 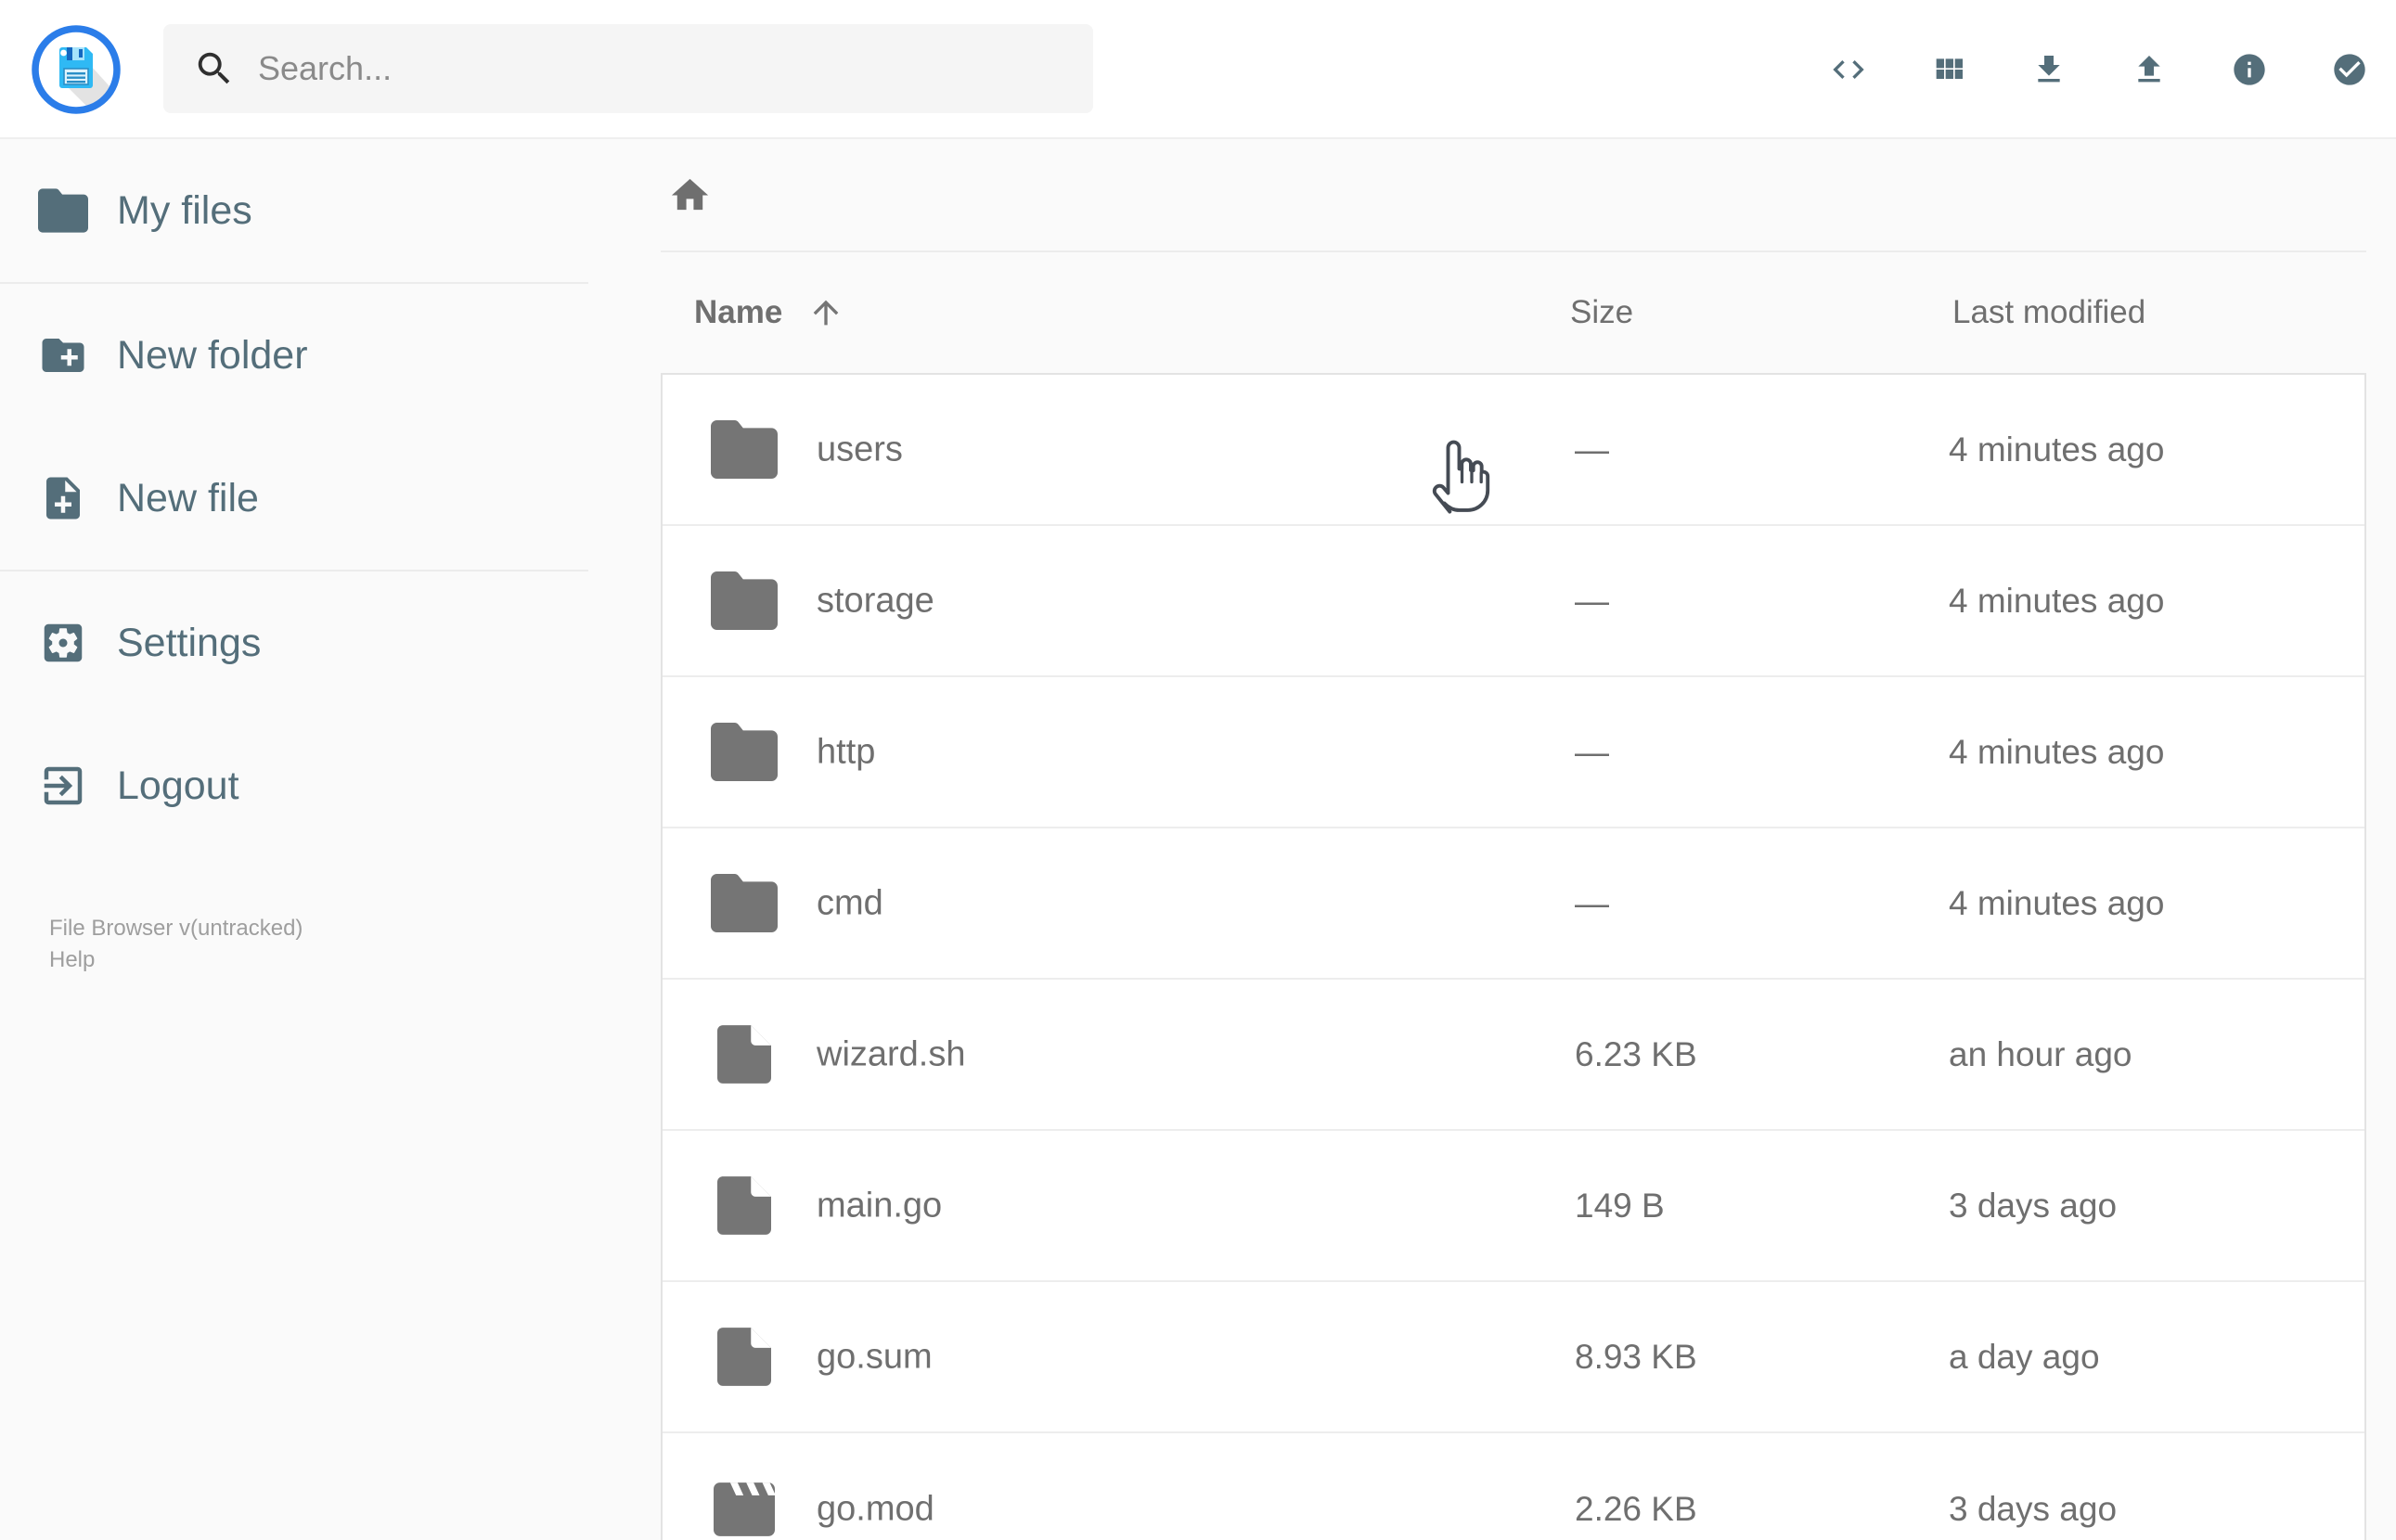 What do you see at coordinates (1513, 1486) in the screenshot?
I see `table-row-go-mod: go.mod 2.26 KB 3 days ago` at bounding box center [1513, 1486].